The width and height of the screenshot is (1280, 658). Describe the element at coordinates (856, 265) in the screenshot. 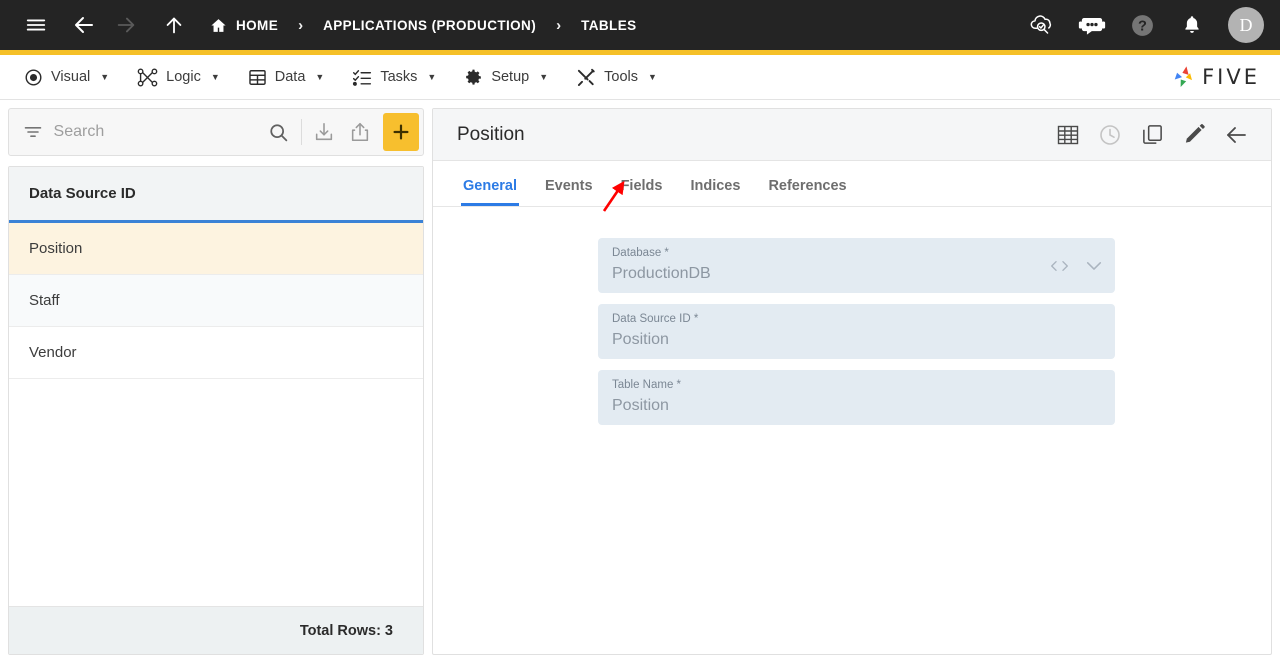

I see `field-database: Database * ProductionDB` at that location.